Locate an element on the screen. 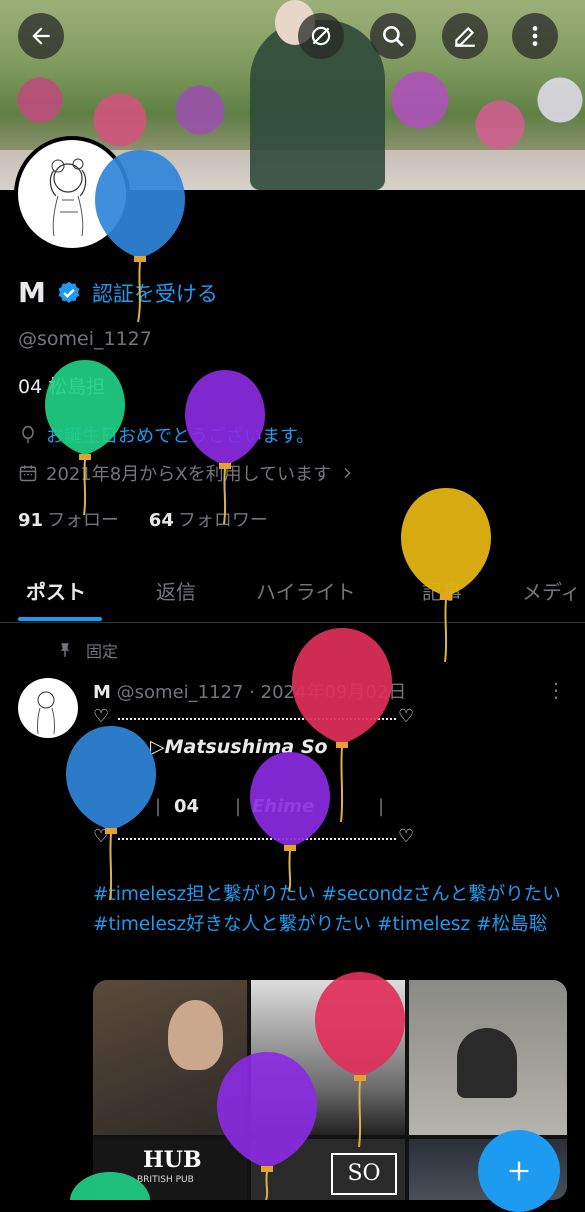 The height and width of the screenshot is (1212, 585). deco-place: Ehime is located at coordinates (283, 806).